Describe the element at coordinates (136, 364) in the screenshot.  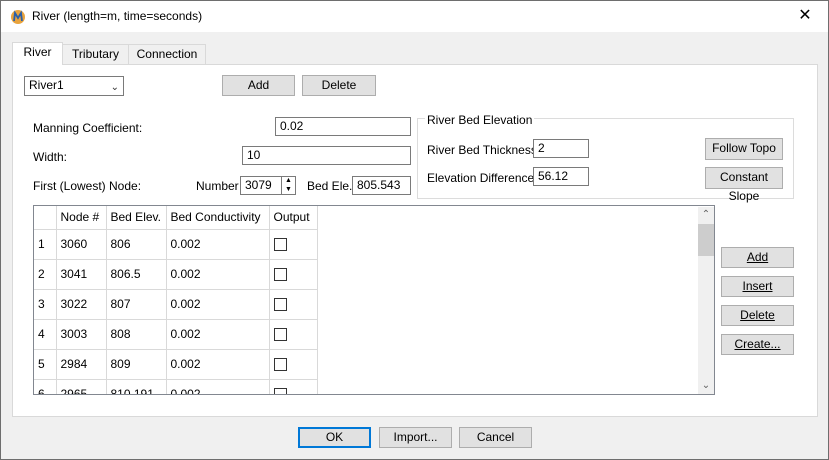
I see `elev-cell: 809` at that location.